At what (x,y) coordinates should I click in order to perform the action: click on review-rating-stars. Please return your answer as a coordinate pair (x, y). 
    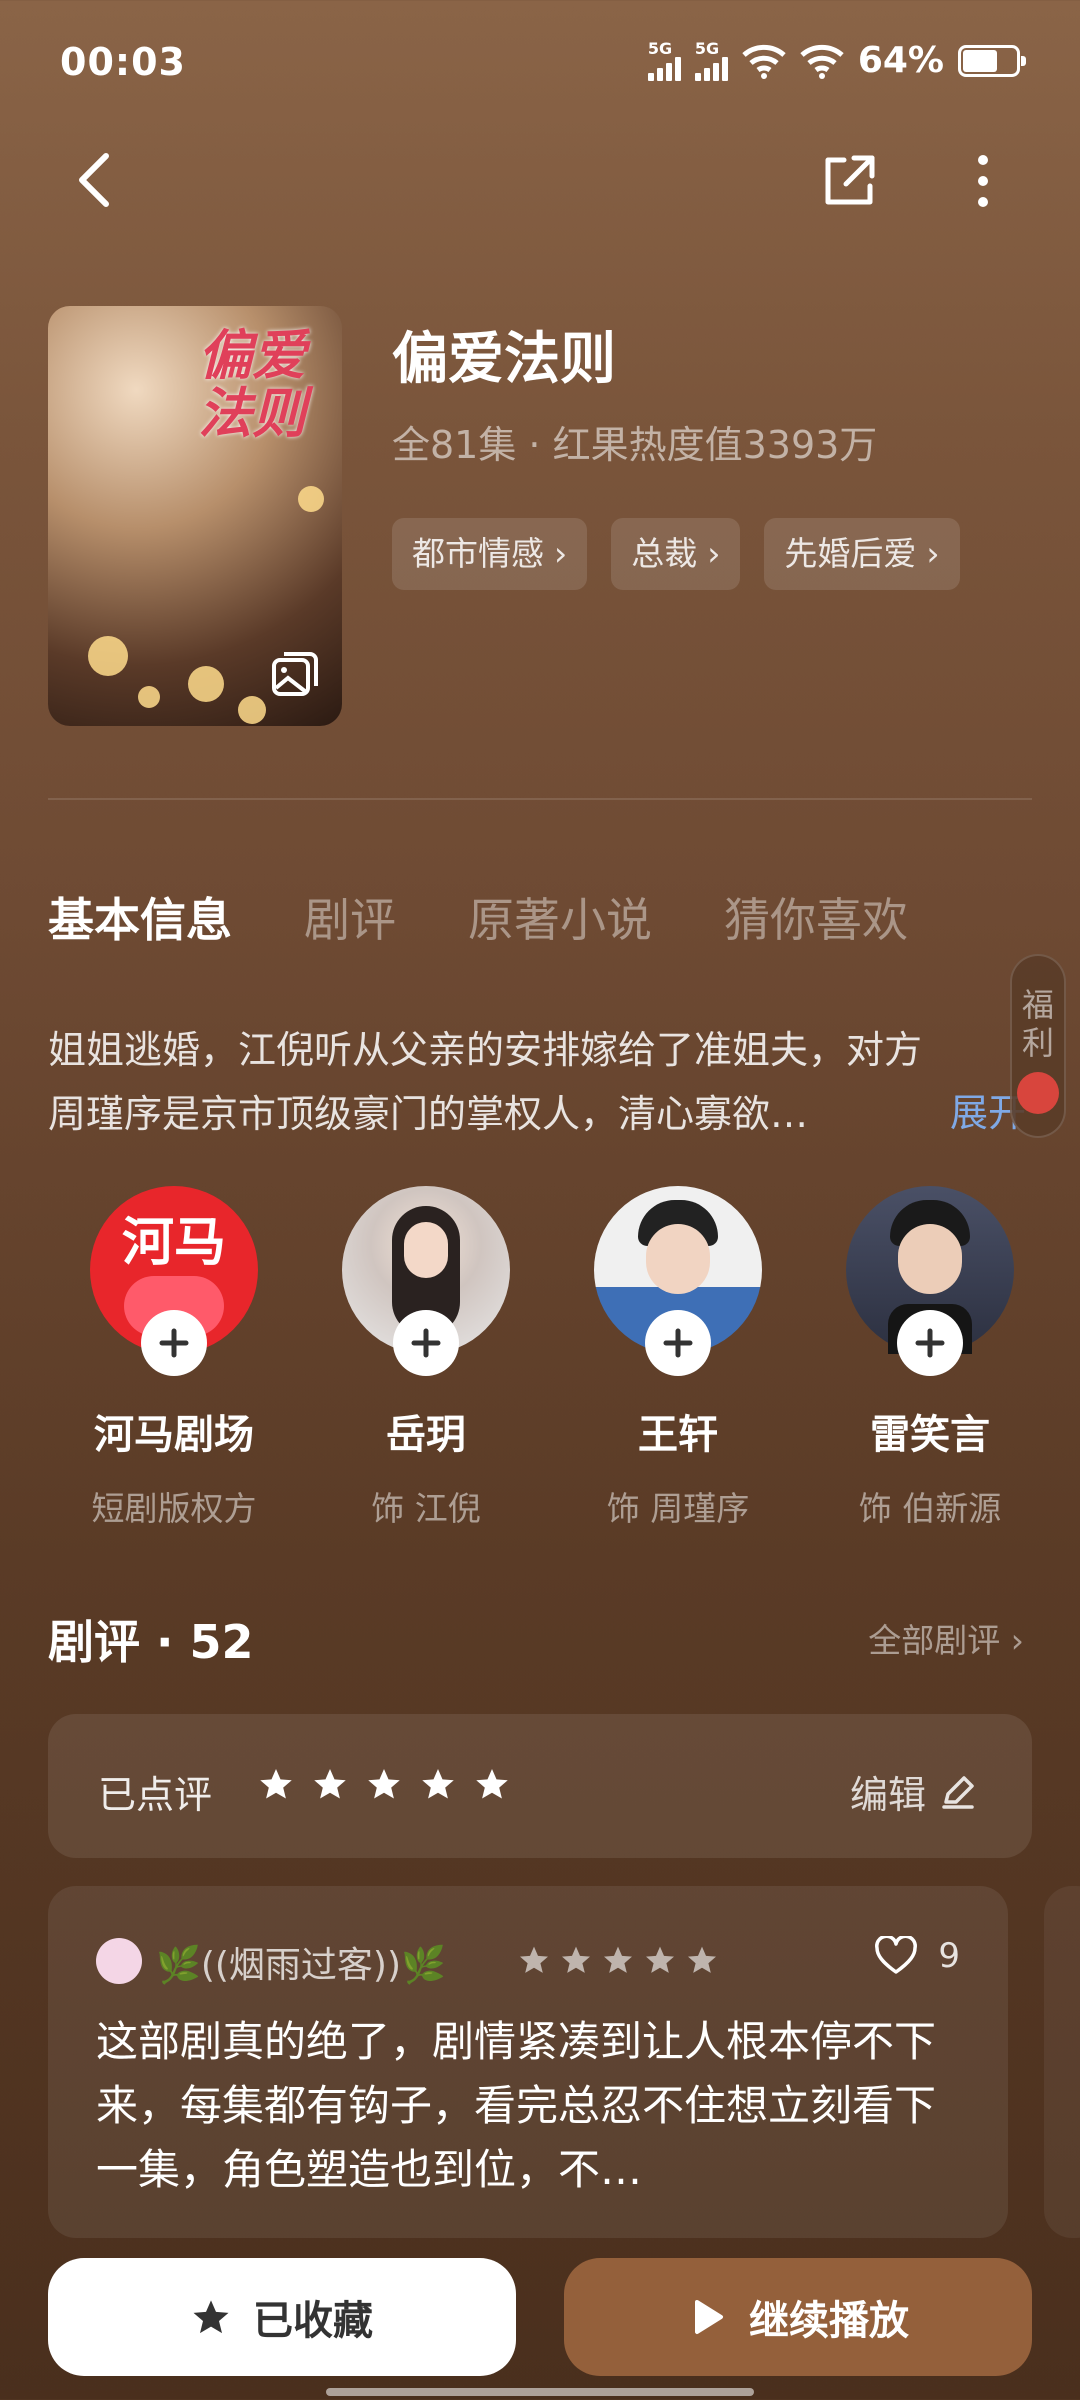
    Looking at the image, I should click on (618, 1960).